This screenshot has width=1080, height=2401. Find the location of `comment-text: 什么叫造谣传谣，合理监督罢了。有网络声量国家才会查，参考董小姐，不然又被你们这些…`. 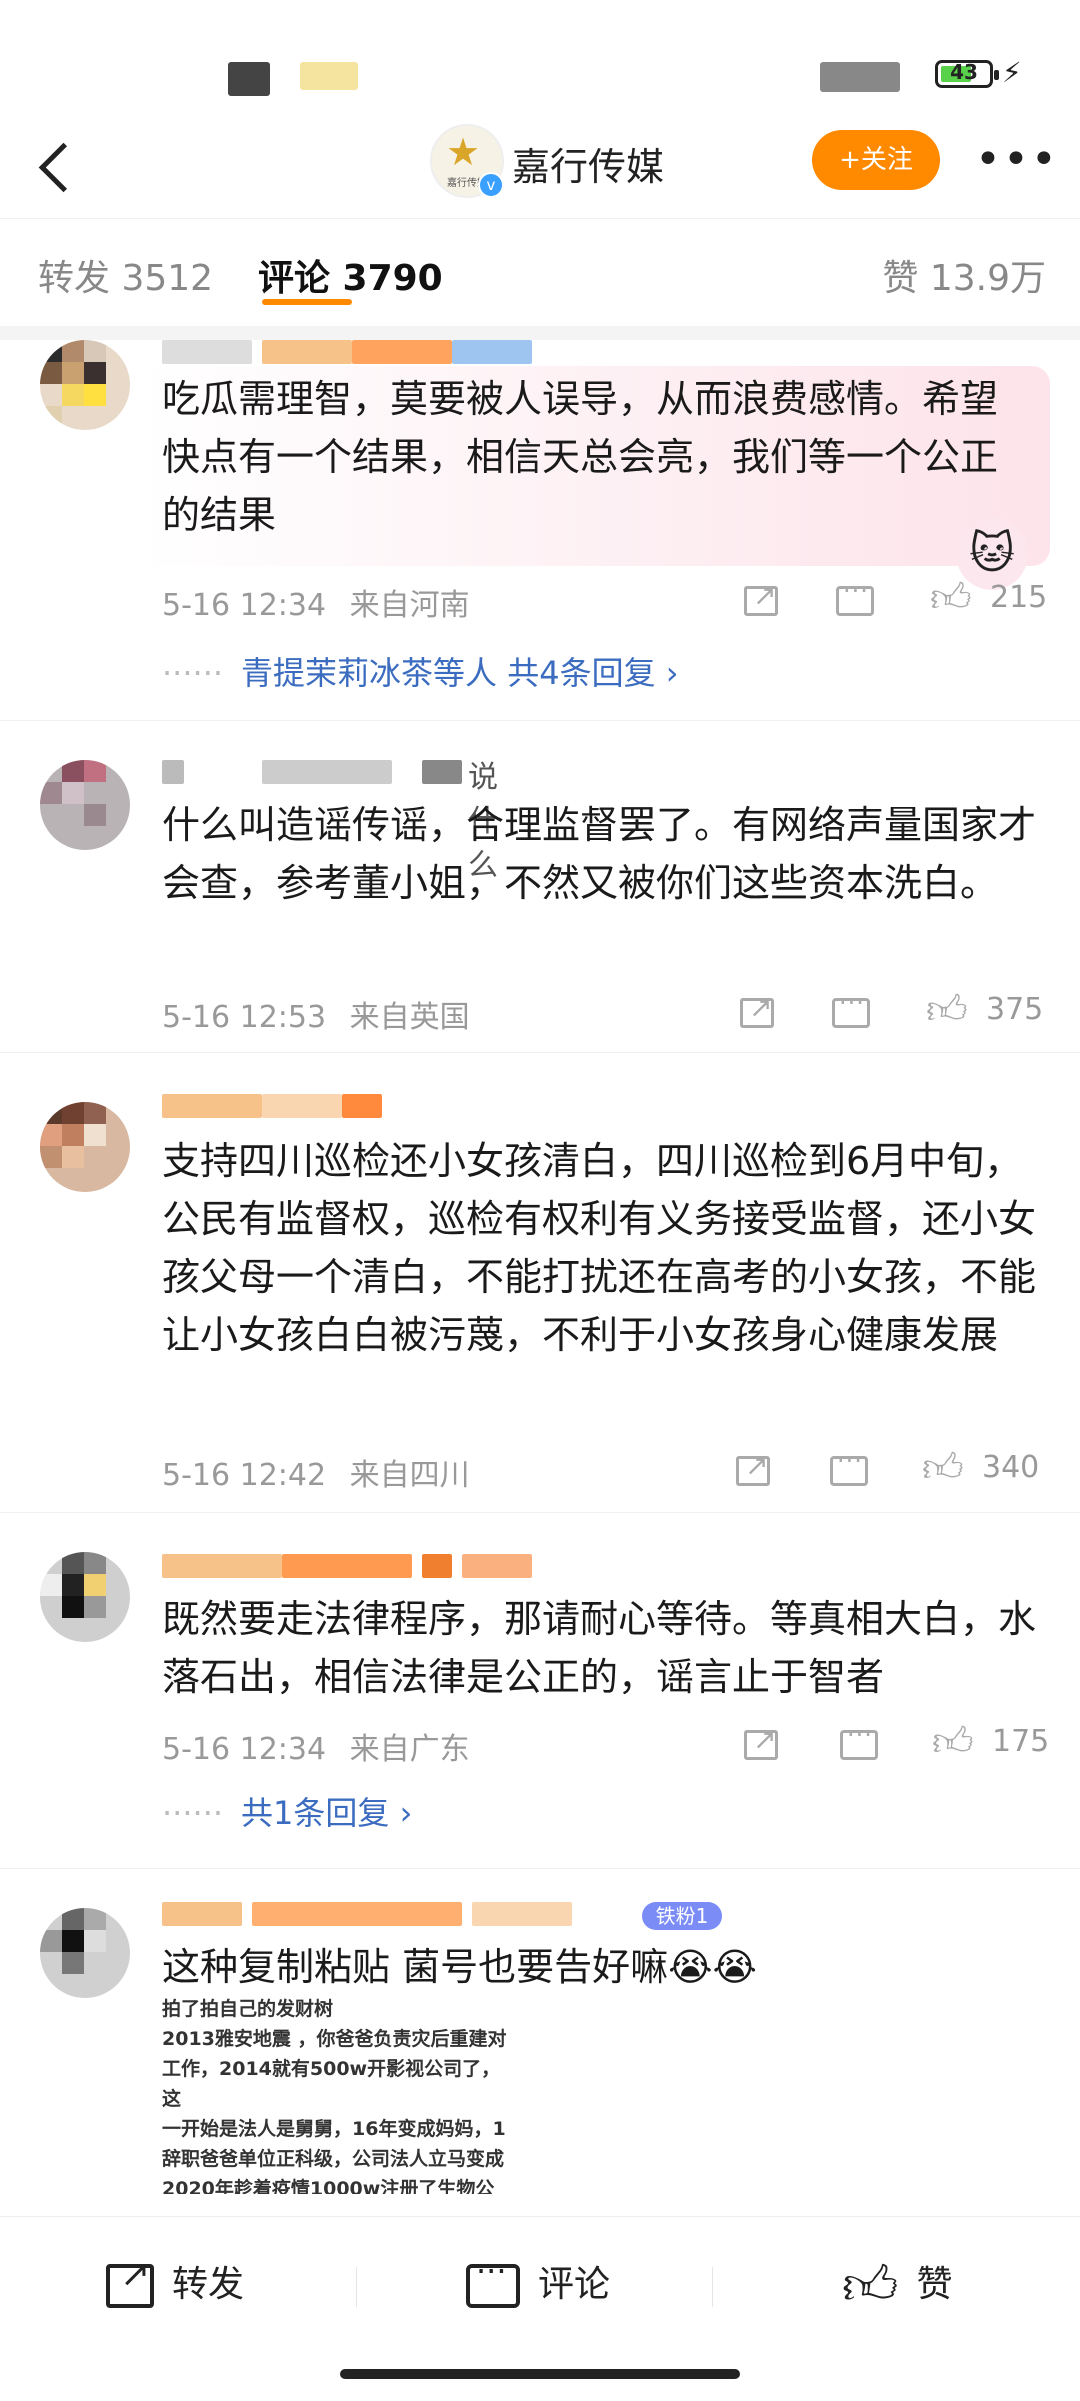

comment-text: 什么叫造谣传谣，合理监督罢了。有网络声量国家才会查，参考董小姐，不然又被你们这些… is located at coordinates (599, 854).